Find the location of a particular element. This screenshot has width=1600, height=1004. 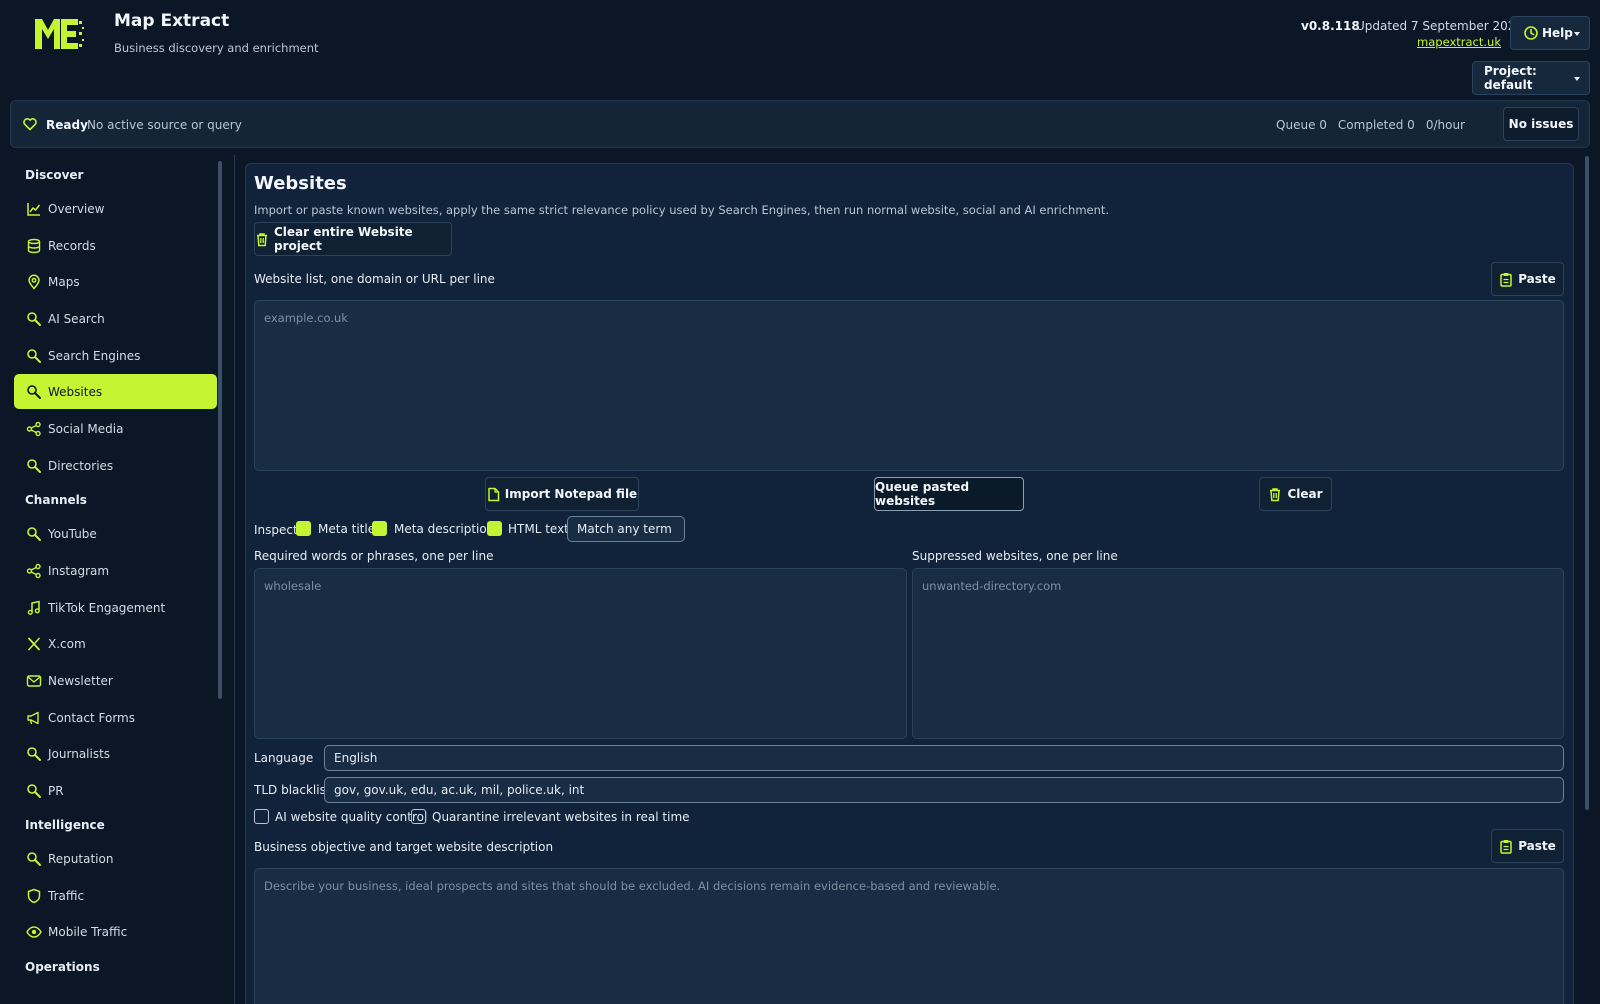

map-pin-icon is located at coordinates (34, 282).